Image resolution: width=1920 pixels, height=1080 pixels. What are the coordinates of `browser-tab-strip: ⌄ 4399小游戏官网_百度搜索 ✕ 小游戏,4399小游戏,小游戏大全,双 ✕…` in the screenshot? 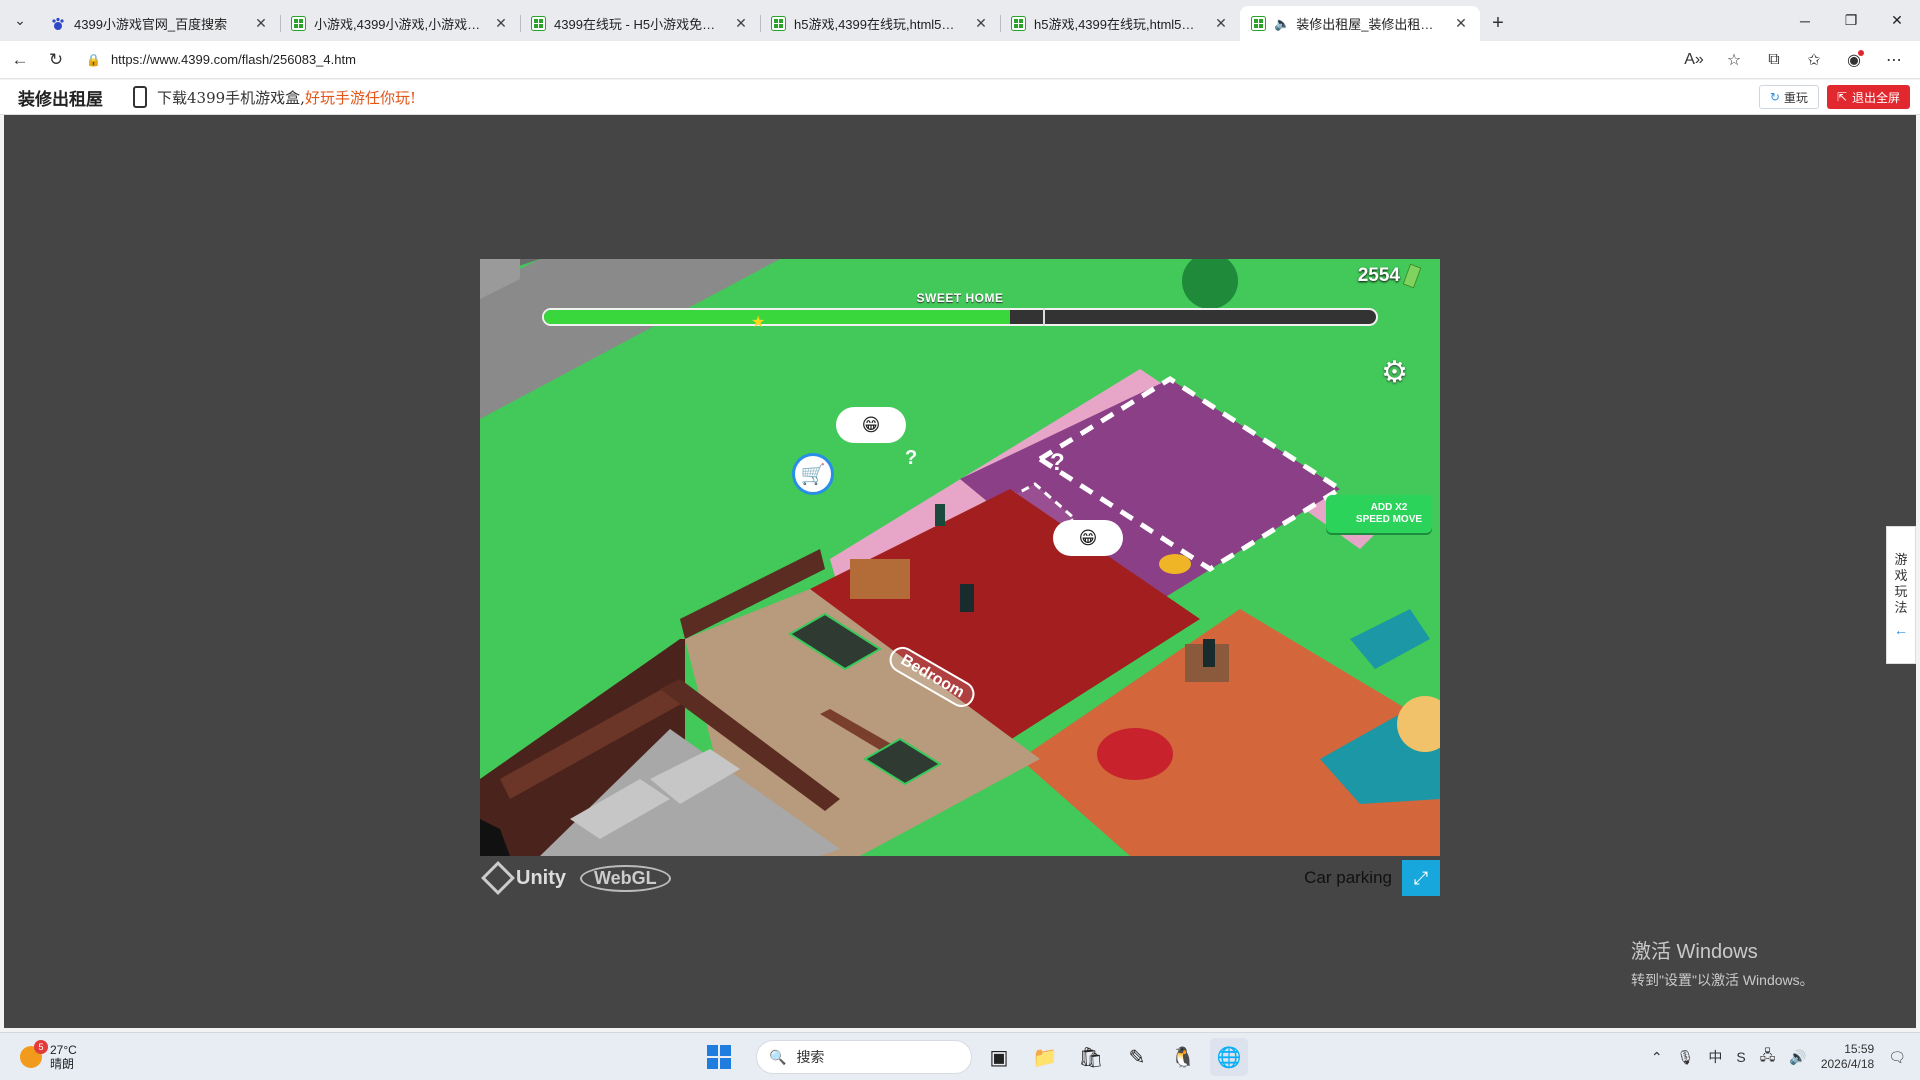 It's located at (960, 20).